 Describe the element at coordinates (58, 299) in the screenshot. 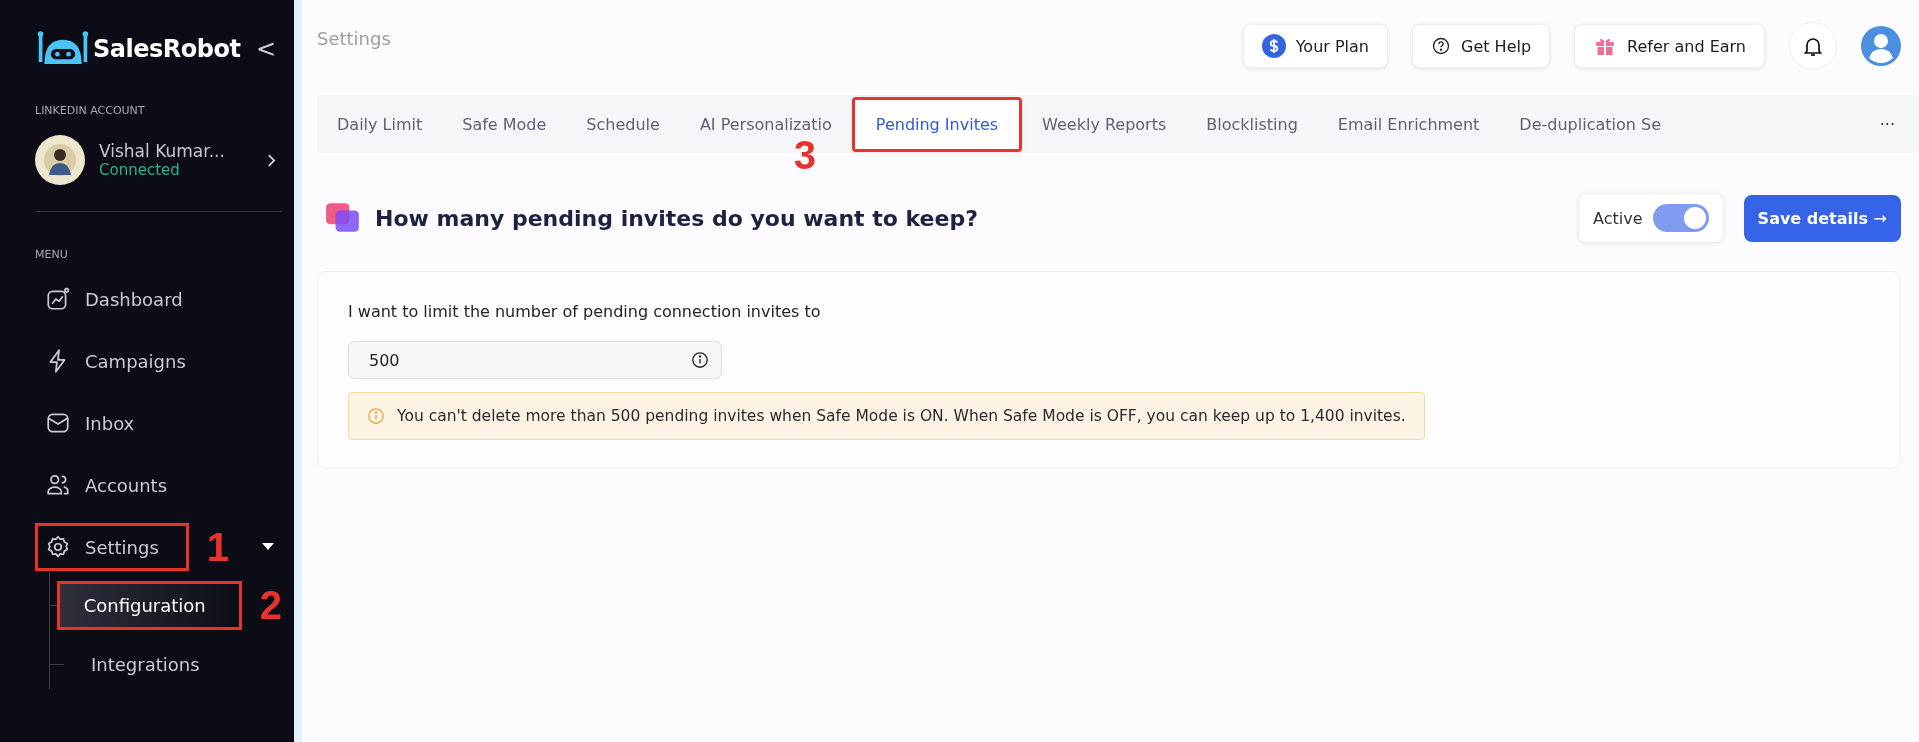

I see `chart-icon` at that location.